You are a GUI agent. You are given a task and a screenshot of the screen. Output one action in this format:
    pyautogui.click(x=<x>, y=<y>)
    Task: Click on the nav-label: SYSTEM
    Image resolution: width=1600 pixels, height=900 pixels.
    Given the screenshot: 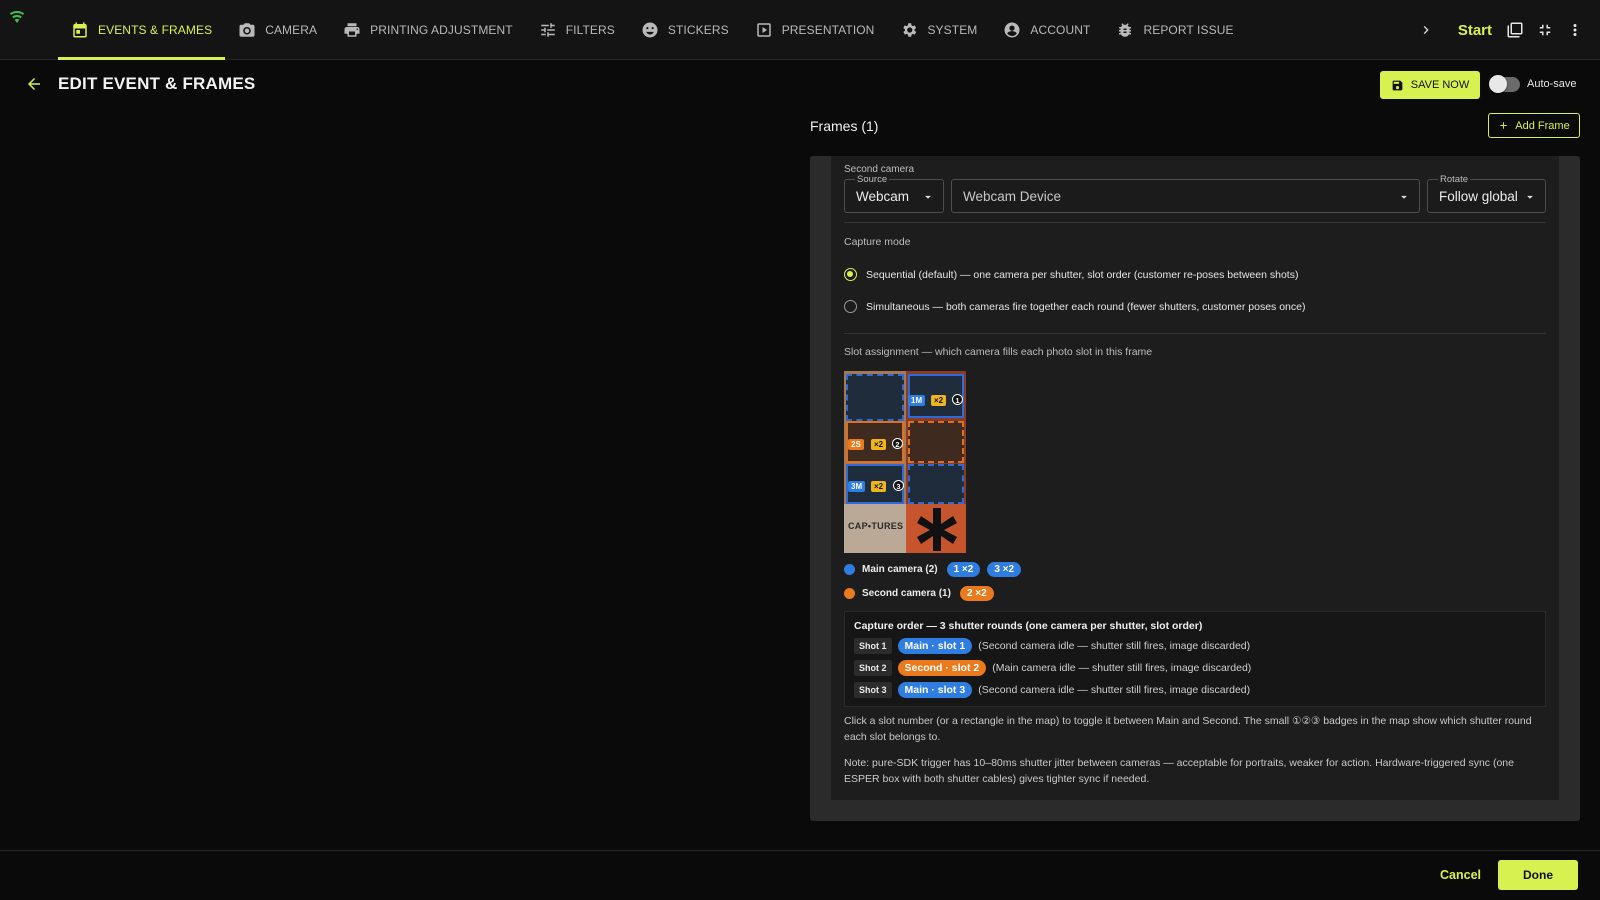 What is the action you would take?
    pyautogui.click(x=952, y=30)
    